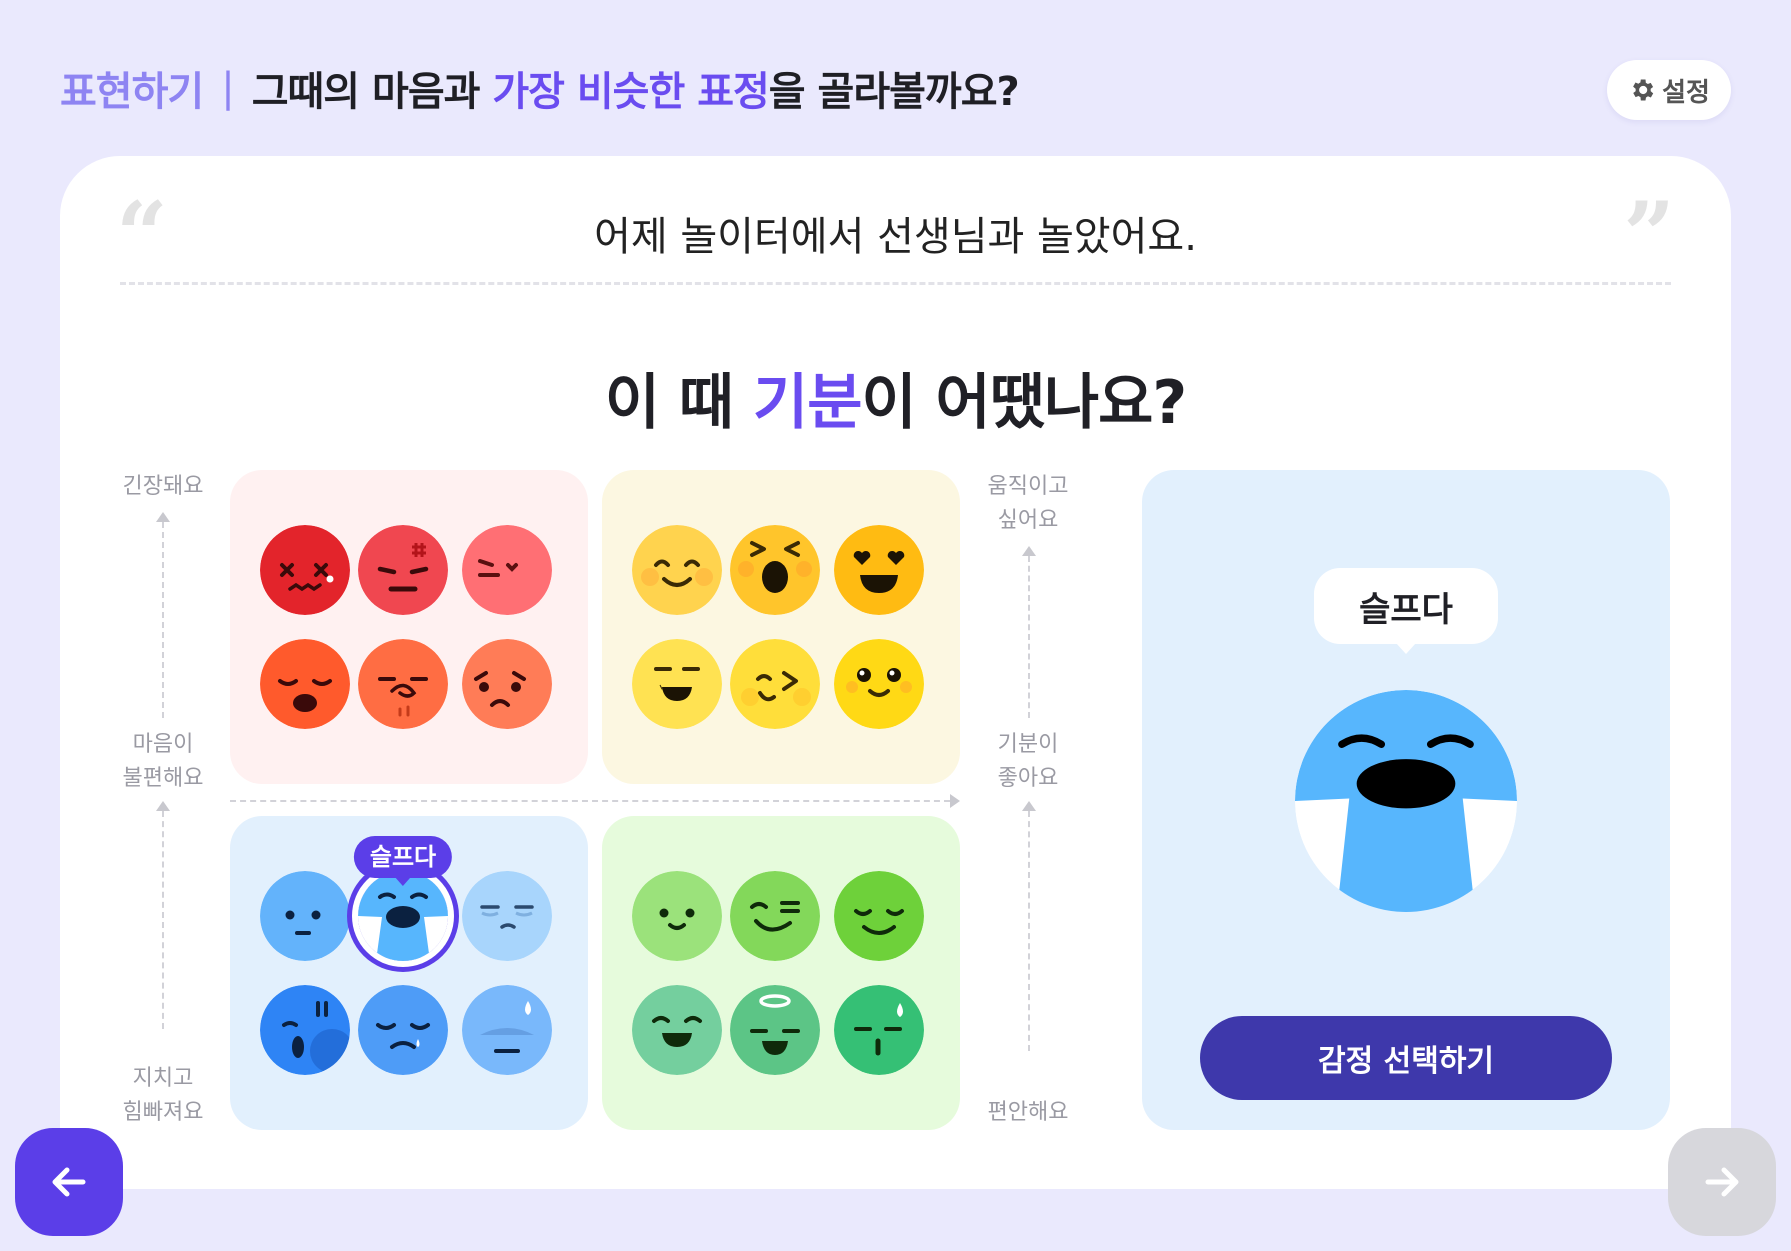 The width and height of the screenshot is (1791, 1251). I want to click on header-prompt: 그때의 마음과 가장 비슷한 표정을 골라볼까요?, so click(635, 88).